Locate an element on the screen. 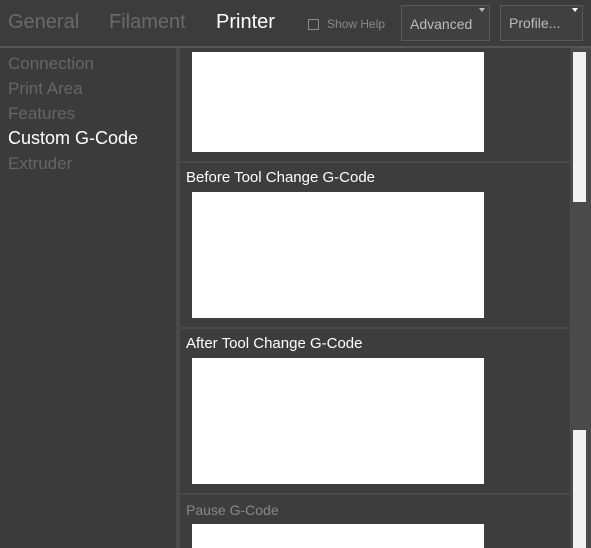 This screenshot has width=591, height=548. sidebar-item-print-area: Print Area is located at coordinates (45, 89).